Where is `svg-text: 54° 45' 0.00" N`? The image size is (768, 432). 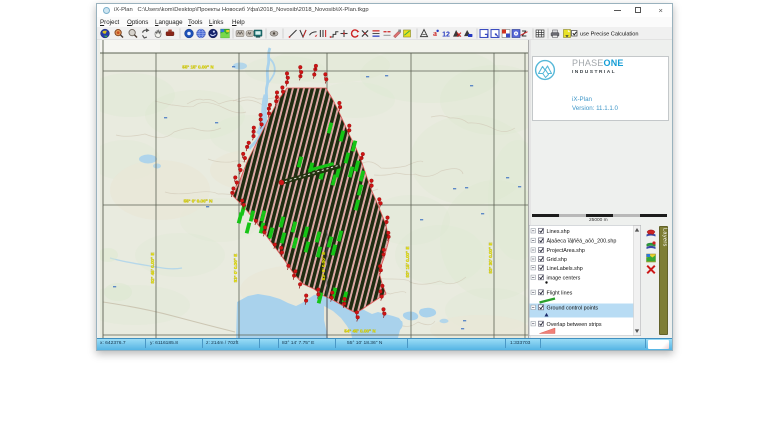
svg-text: 54° 45' 0.00" N is located at coordinates (360, 331).